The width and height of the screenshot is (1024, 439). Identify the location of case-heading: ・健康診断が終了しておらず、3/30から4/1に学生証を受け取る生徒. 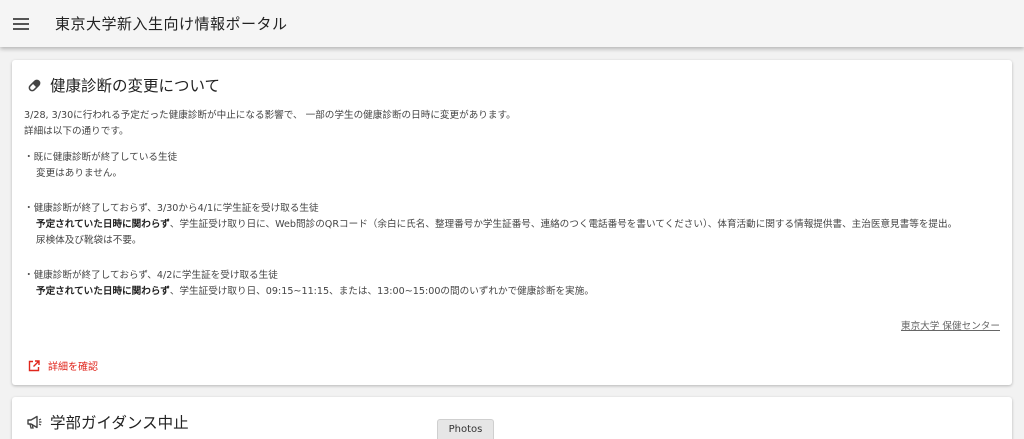
(171, 208).